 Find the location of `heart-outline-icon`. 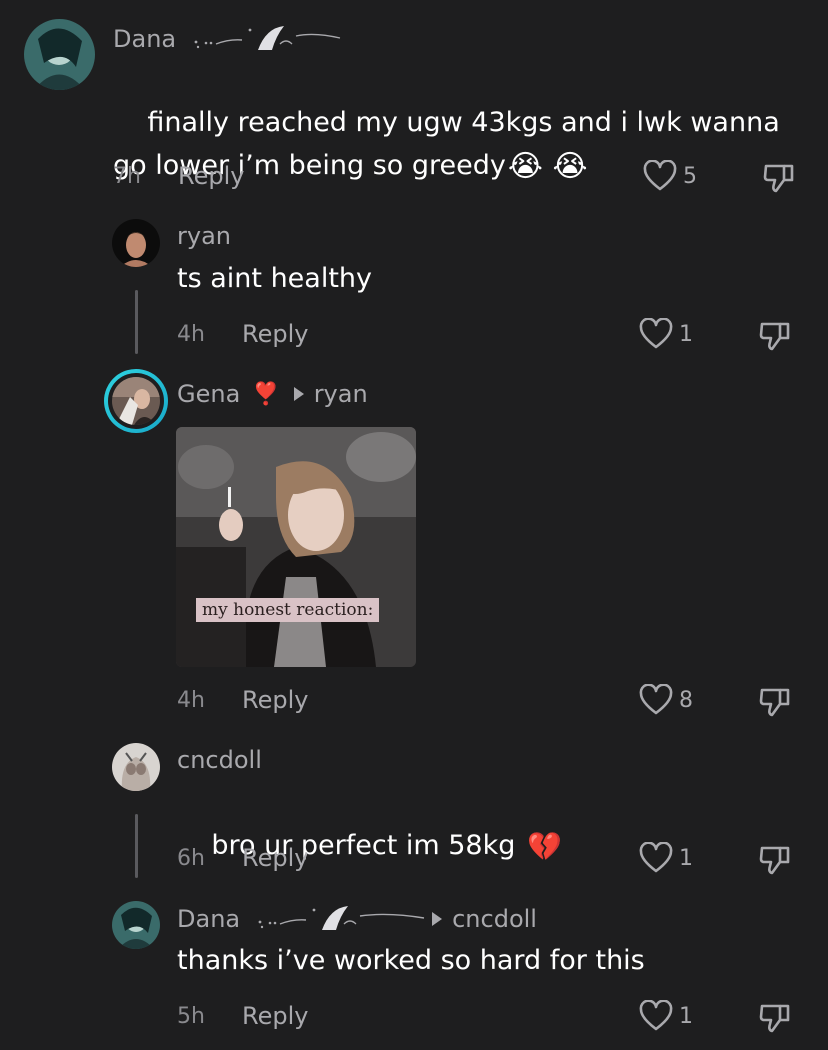

heart-outline-icon is located at coordinates (656, 1015).